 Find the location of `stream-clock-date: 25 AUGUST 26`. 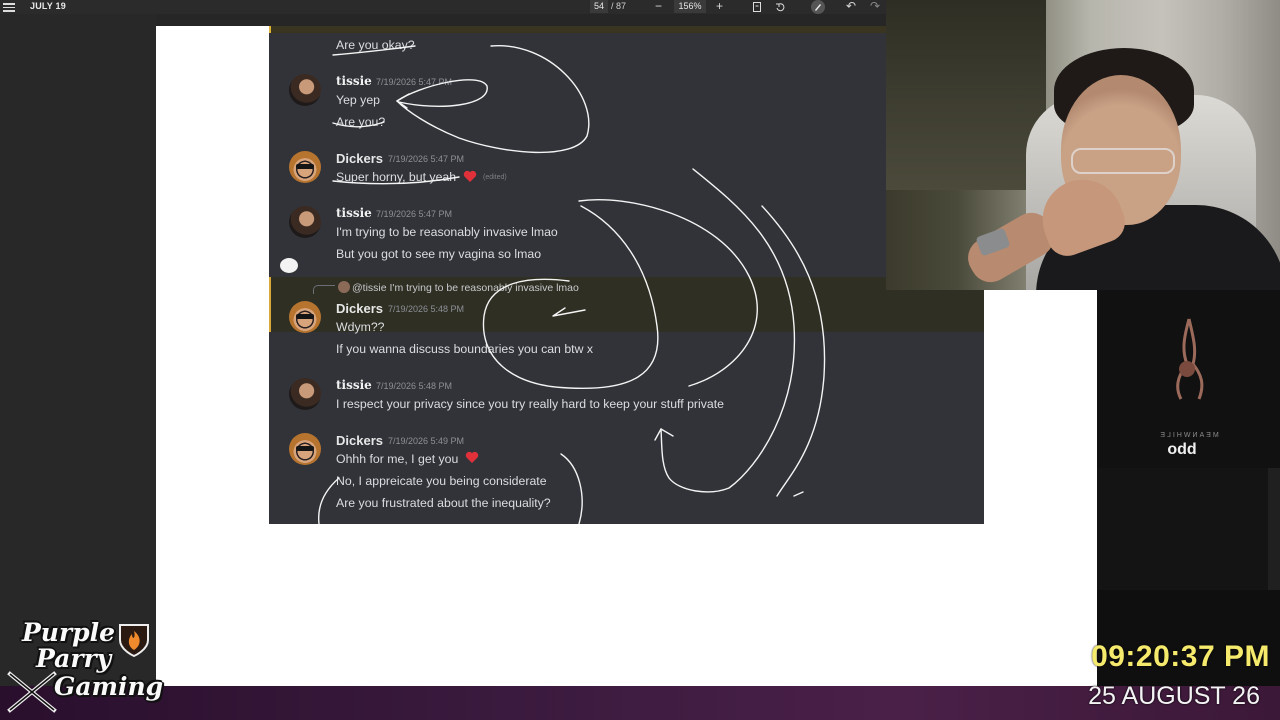

stream-clock-date: 25 AUGUST 26 is located at coordinates (1174, 696).